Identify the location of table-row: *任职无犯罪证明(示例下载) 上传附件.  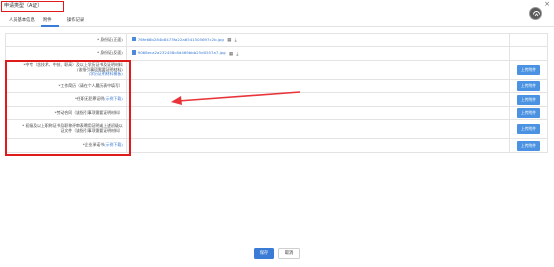
(276, 99).